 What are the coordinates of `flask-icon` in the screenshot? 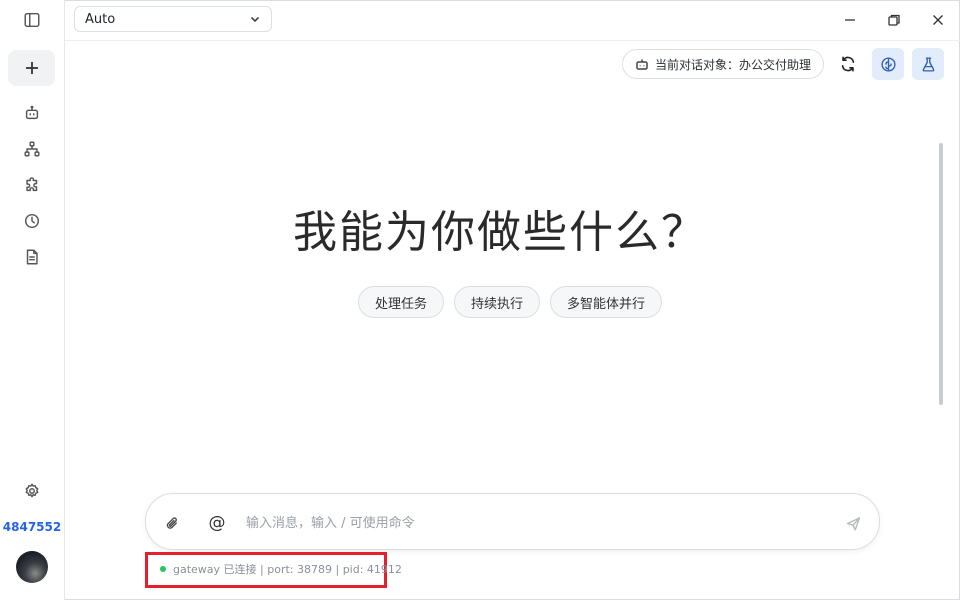 It's located at (928, 64).